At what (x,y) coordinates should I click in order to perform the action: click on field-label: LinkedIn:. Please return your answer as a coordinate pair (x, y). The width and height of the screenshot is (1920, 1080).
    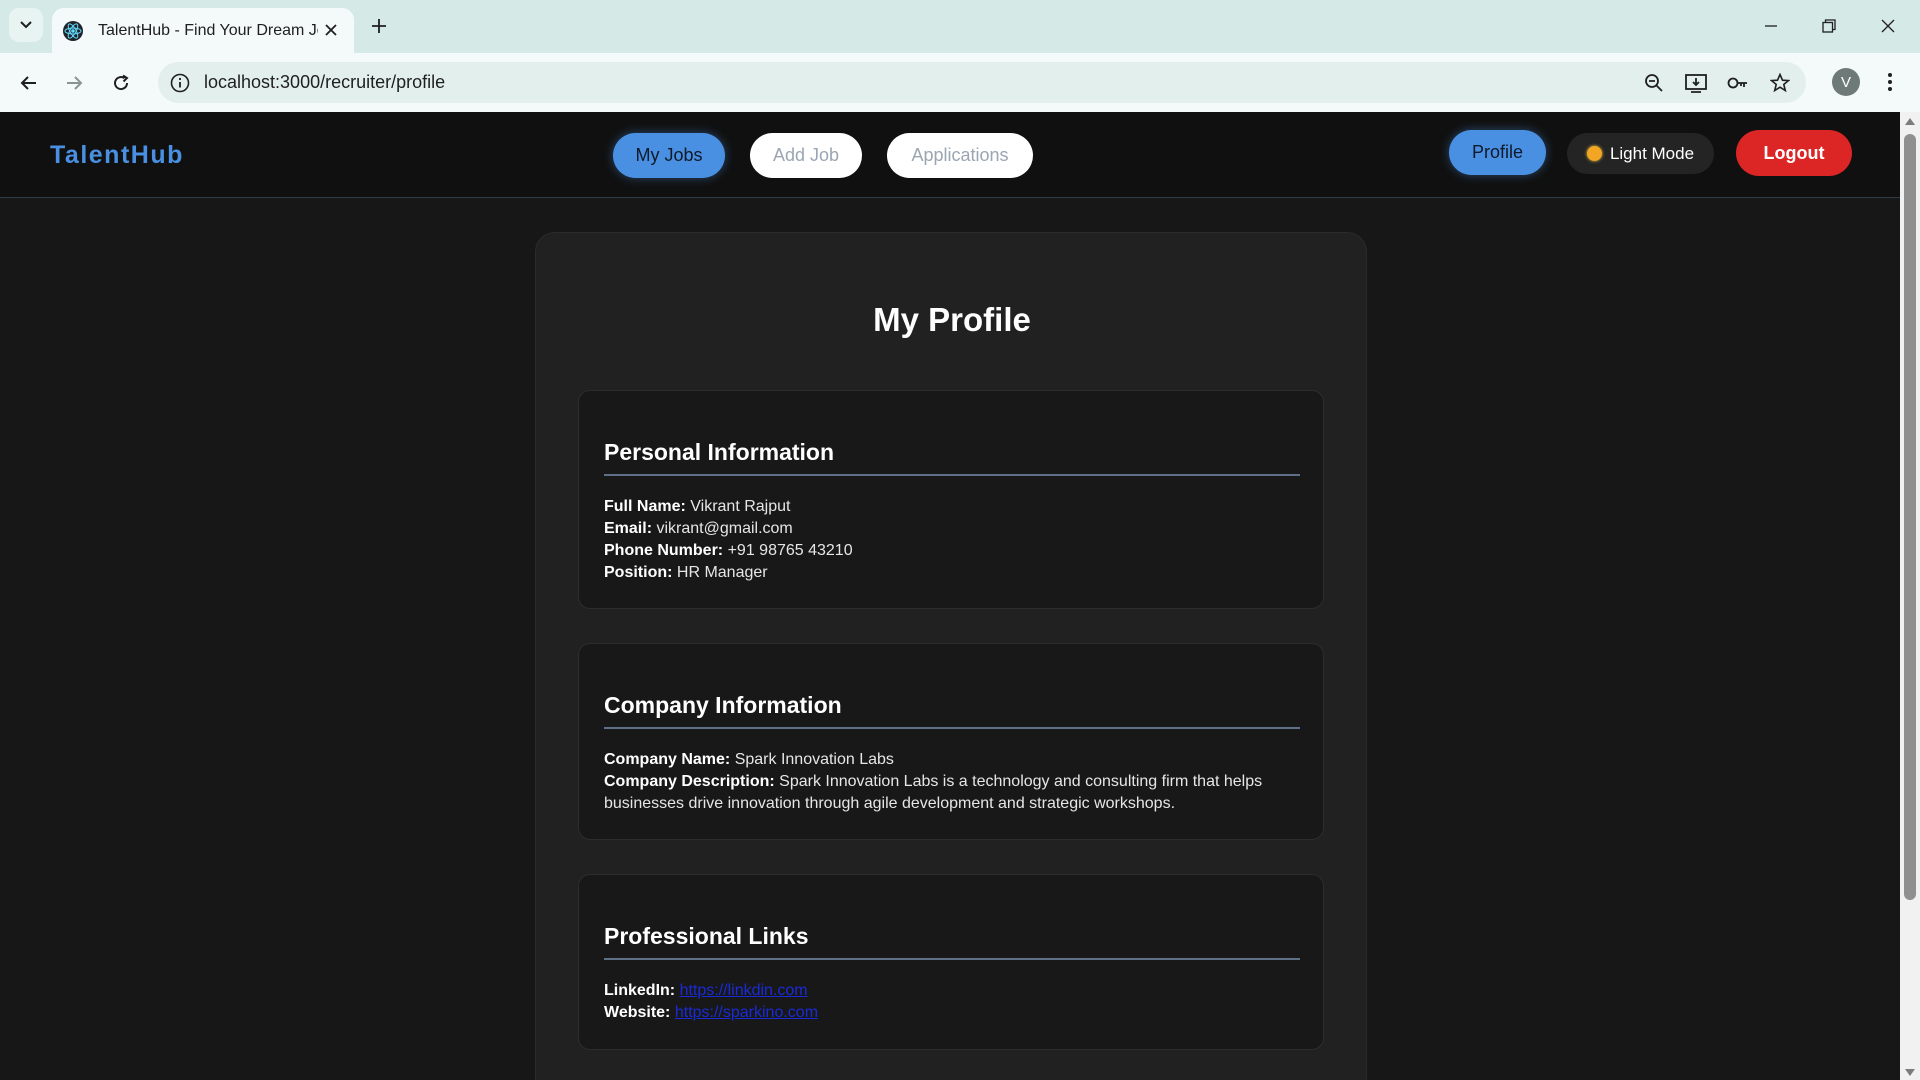
    Looking at the image, I should click on (640, 990).